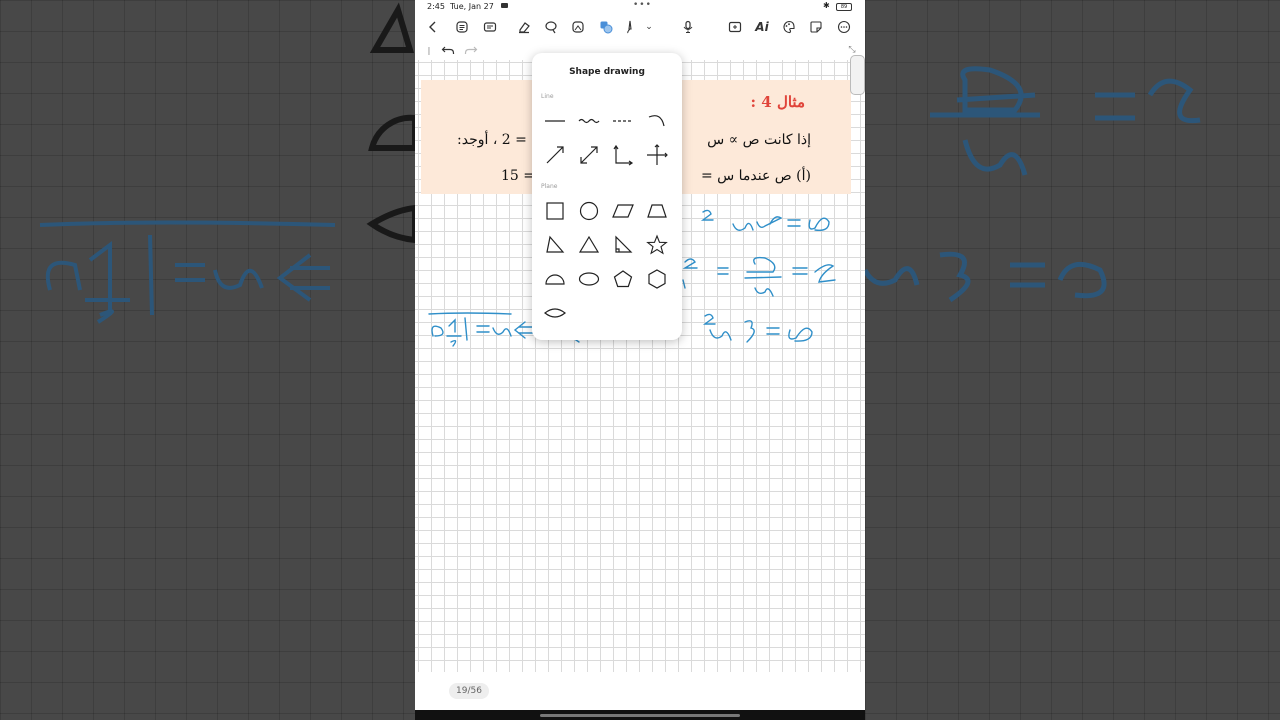 This screenshot has width=1280, height=720. I want to click on arrow-icon, so click(555, 155).